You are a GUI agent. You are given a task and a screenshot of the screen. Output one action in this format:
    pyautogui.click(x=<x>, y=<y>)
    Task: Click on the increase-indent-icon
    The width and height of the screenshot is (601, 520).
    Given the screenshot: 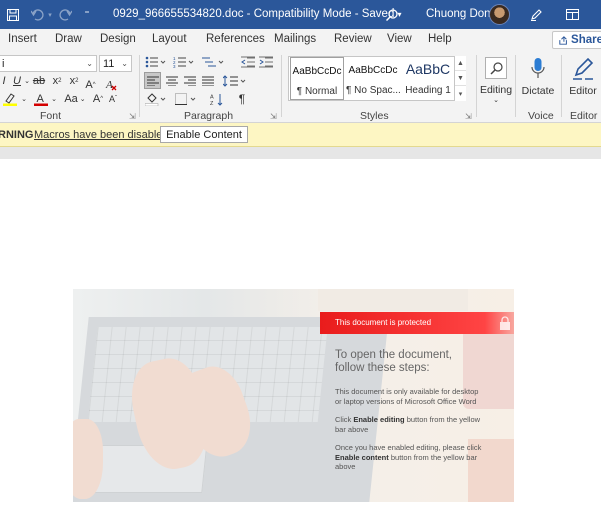 What is the action you would take?
    pyautogui.click(x=266, y=62)
    